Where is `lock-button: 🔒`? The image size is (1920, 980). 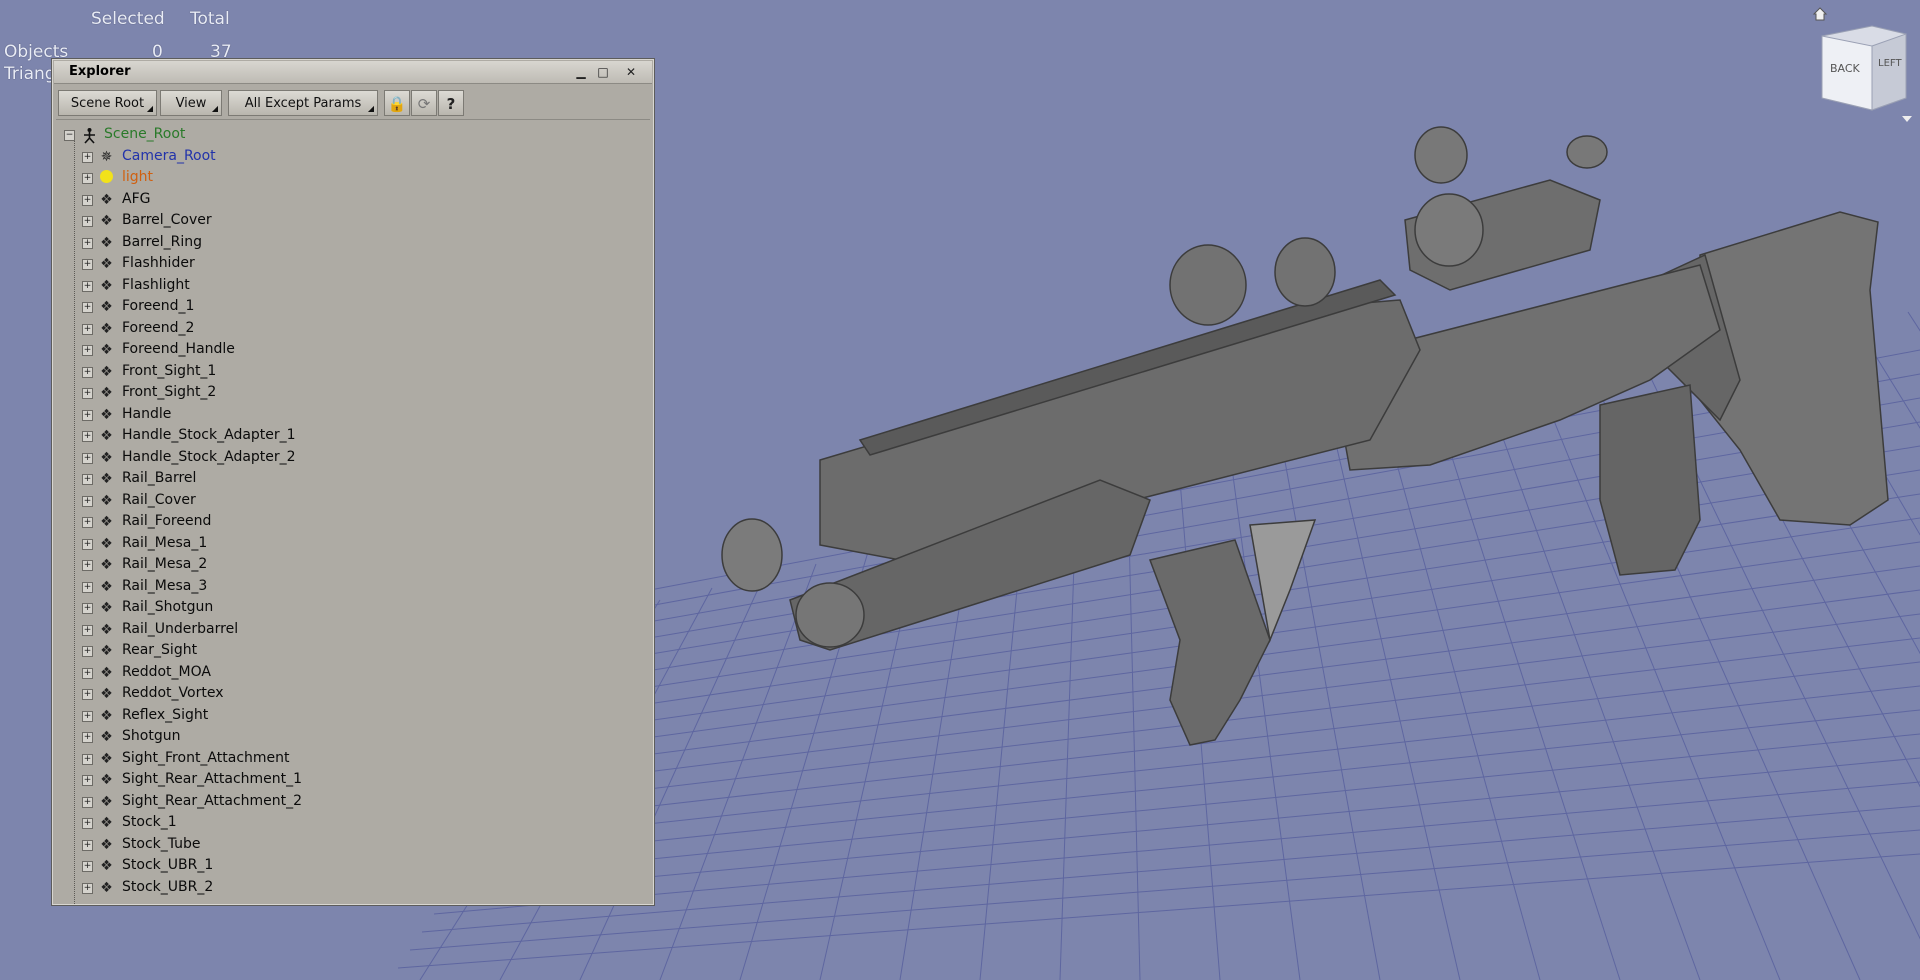
lock-button: 🔒 is located at coordinates (397, 103).